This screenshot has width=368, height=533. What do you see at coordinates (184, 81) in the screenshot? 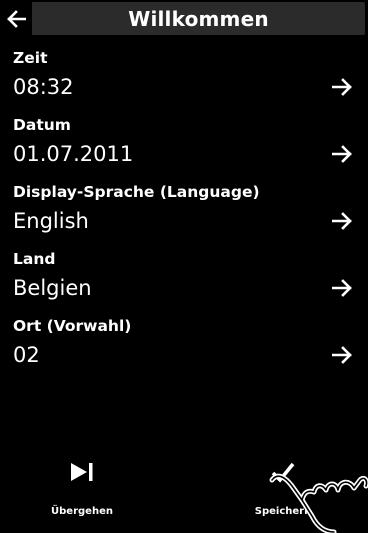
I see `setting-row-time: Zeit 08:32` at bounding box center [184, 81].